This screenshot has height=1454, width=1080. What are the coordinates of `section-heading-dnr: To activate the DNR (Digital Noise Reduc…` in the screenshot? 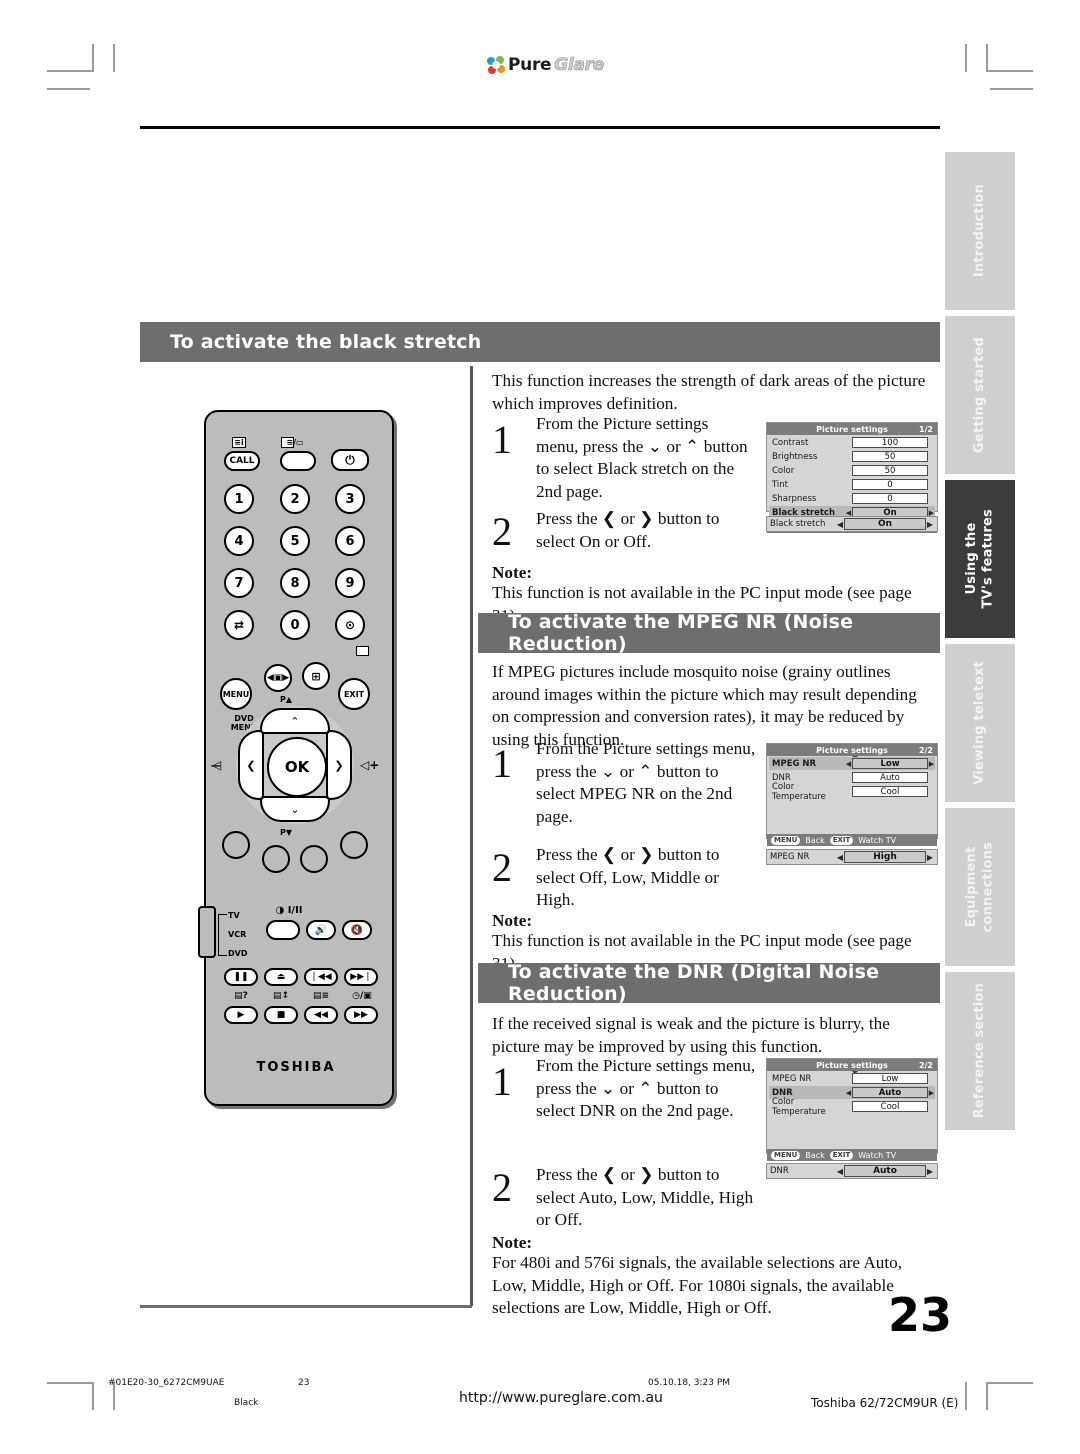 It's located at (709, 983).